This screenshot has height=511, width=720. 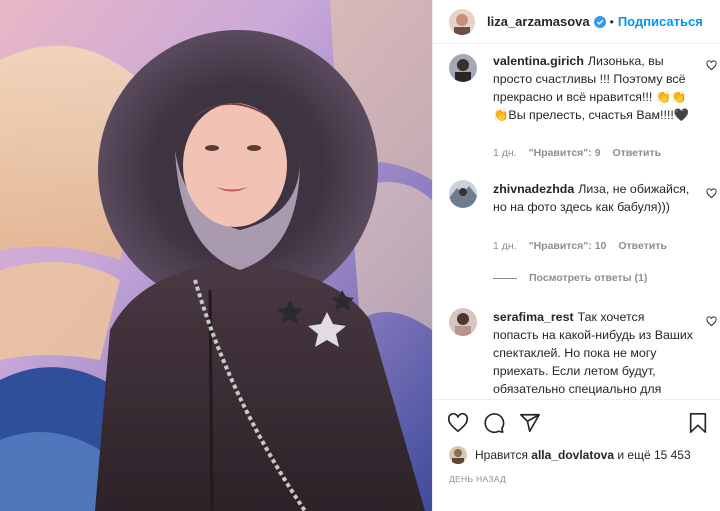 I want to click on view-replies-label: Посмотреть ответы (1), so click(x=588, y=278).